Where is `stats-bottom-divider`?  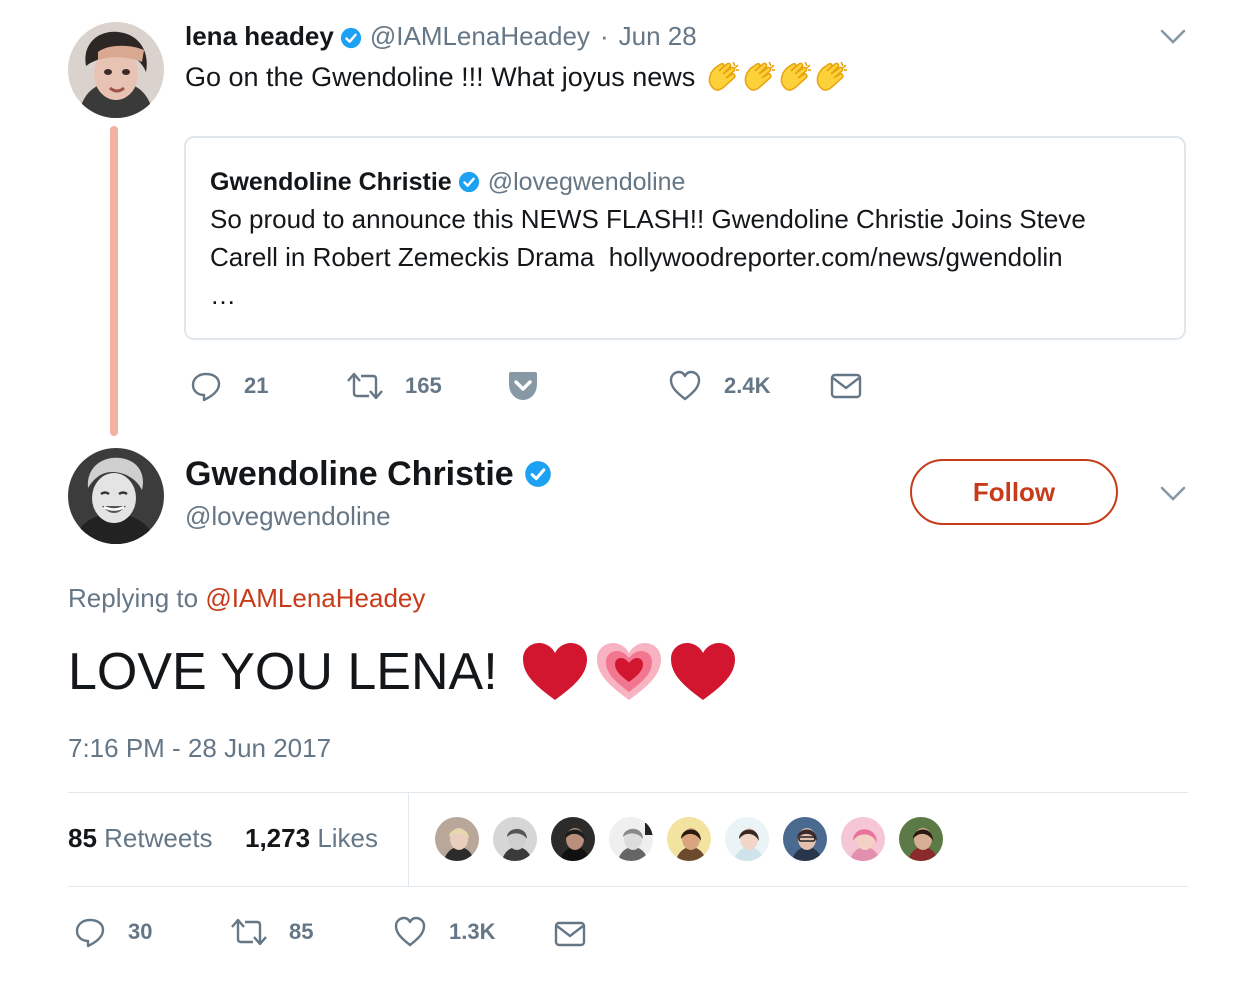 stats-bottom-divider is located at coordinates (628, 886).